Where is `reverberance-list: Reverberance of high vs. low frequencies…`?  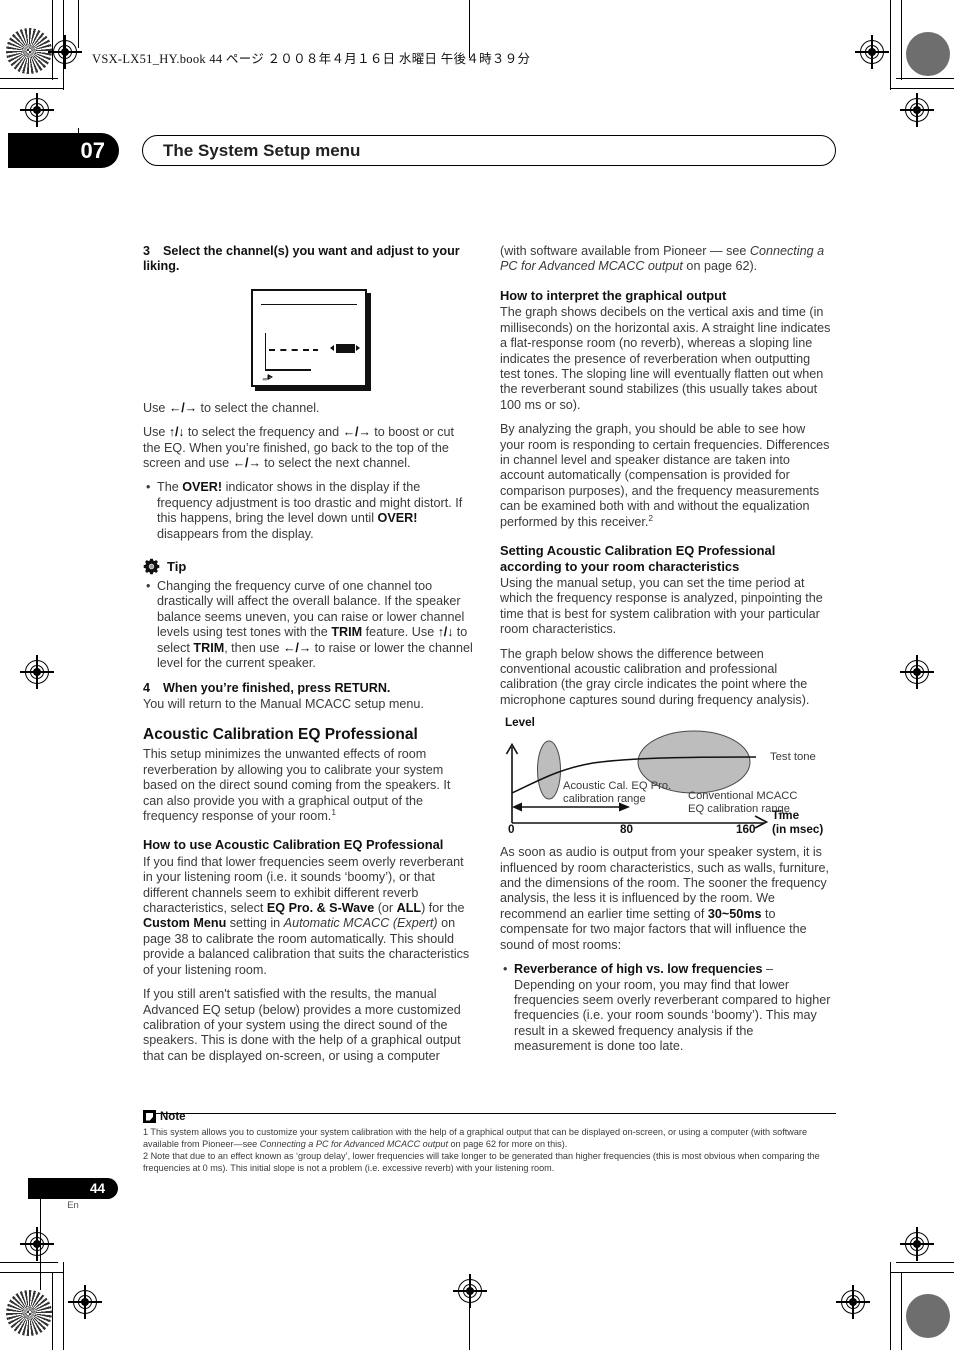 reverberance-list: Reverberance of high vs. low frequencies… is located at coordinates (665, 1008).